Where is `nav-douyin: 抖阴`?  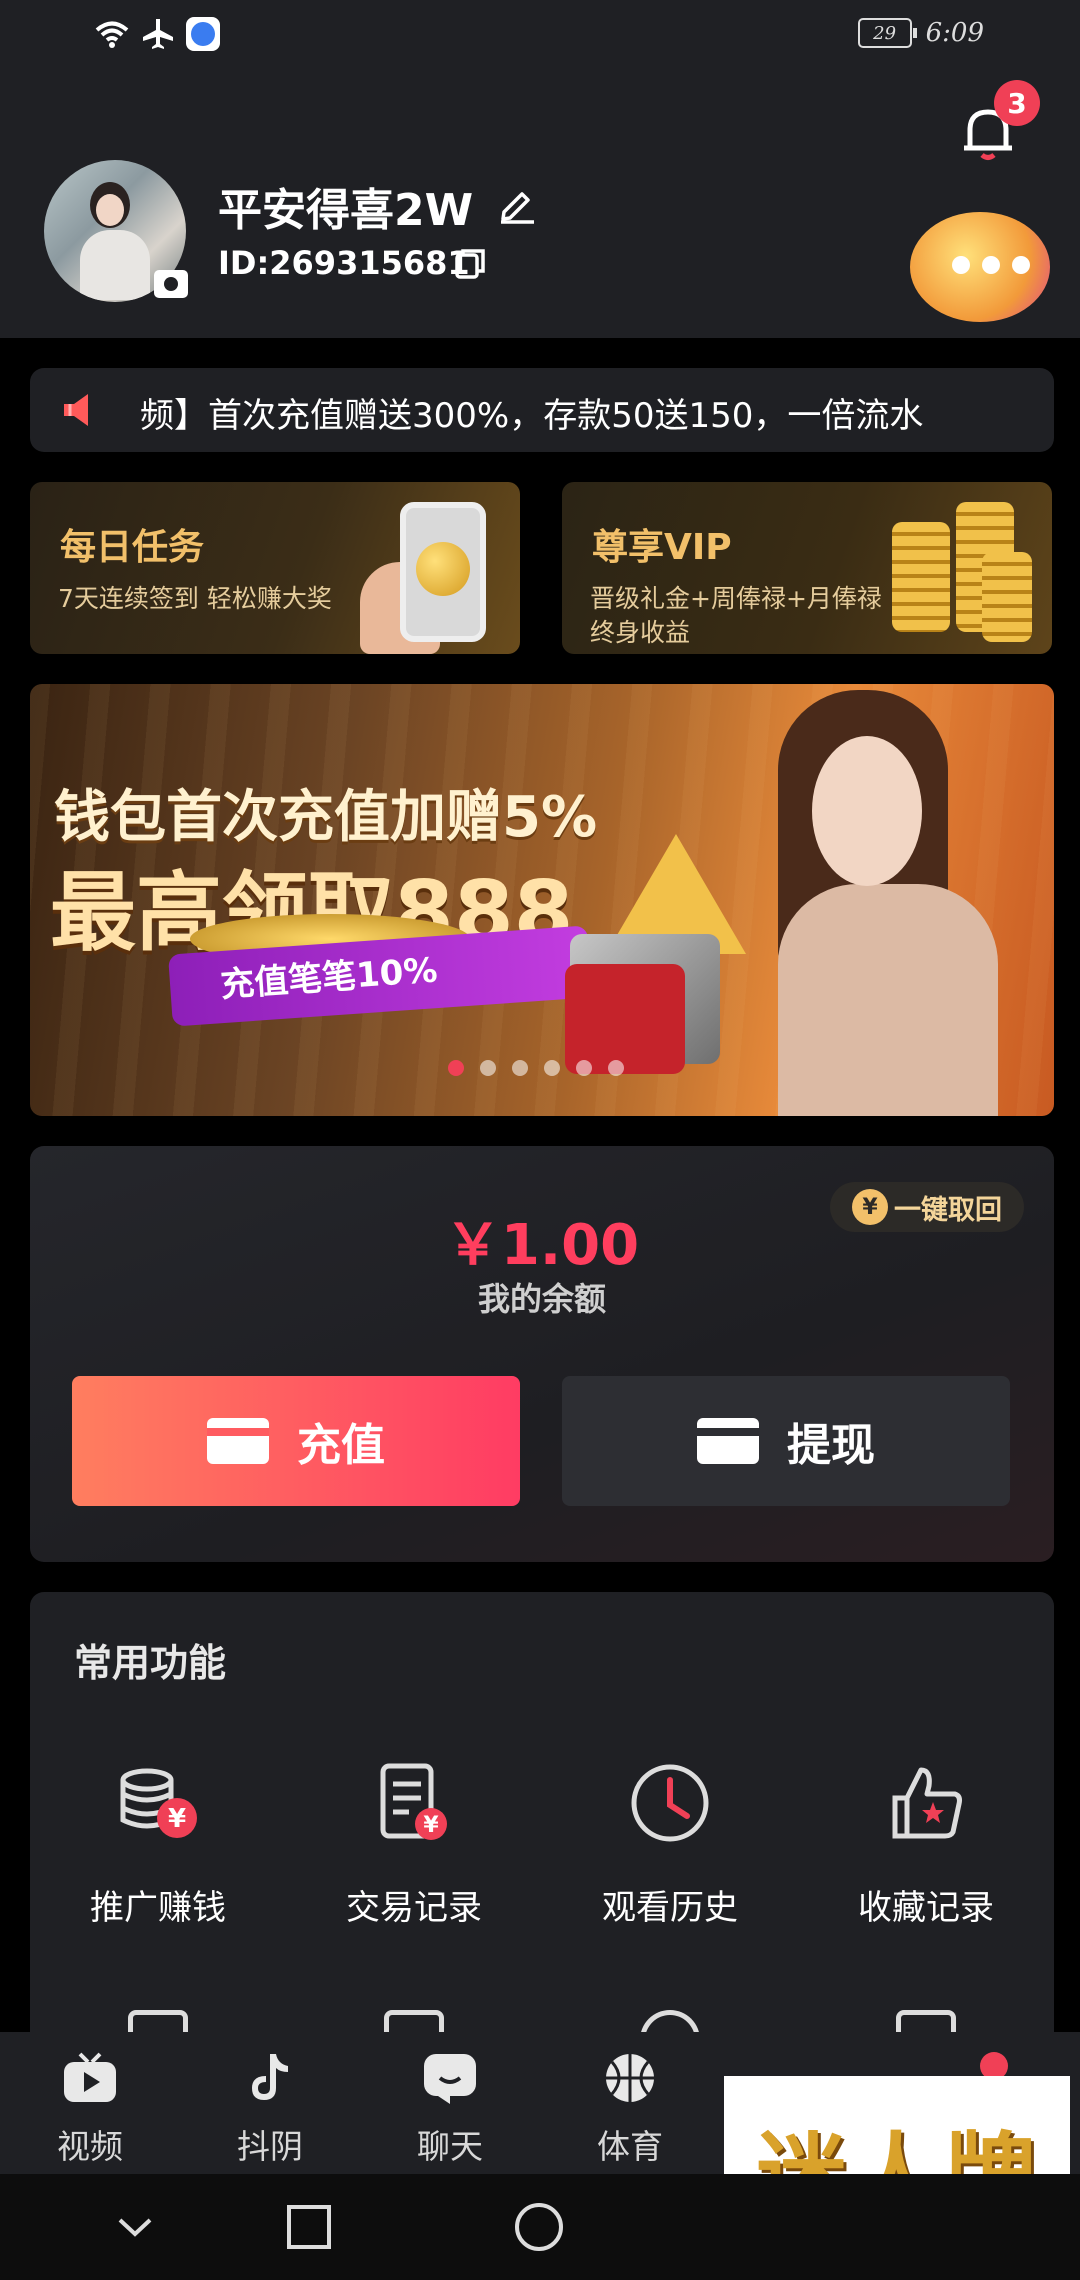 nav-douyin: 抖阴 is located at coordinates (270, 2108).